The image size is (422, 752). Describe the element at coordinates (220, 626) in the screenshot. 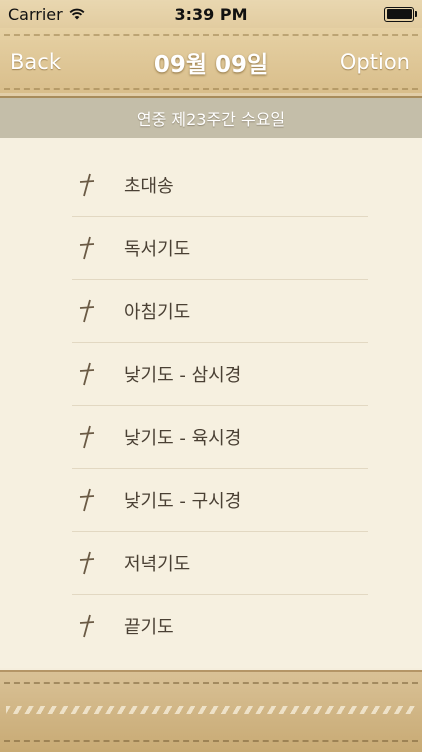

I see `list-item: 끝기도` at that location.